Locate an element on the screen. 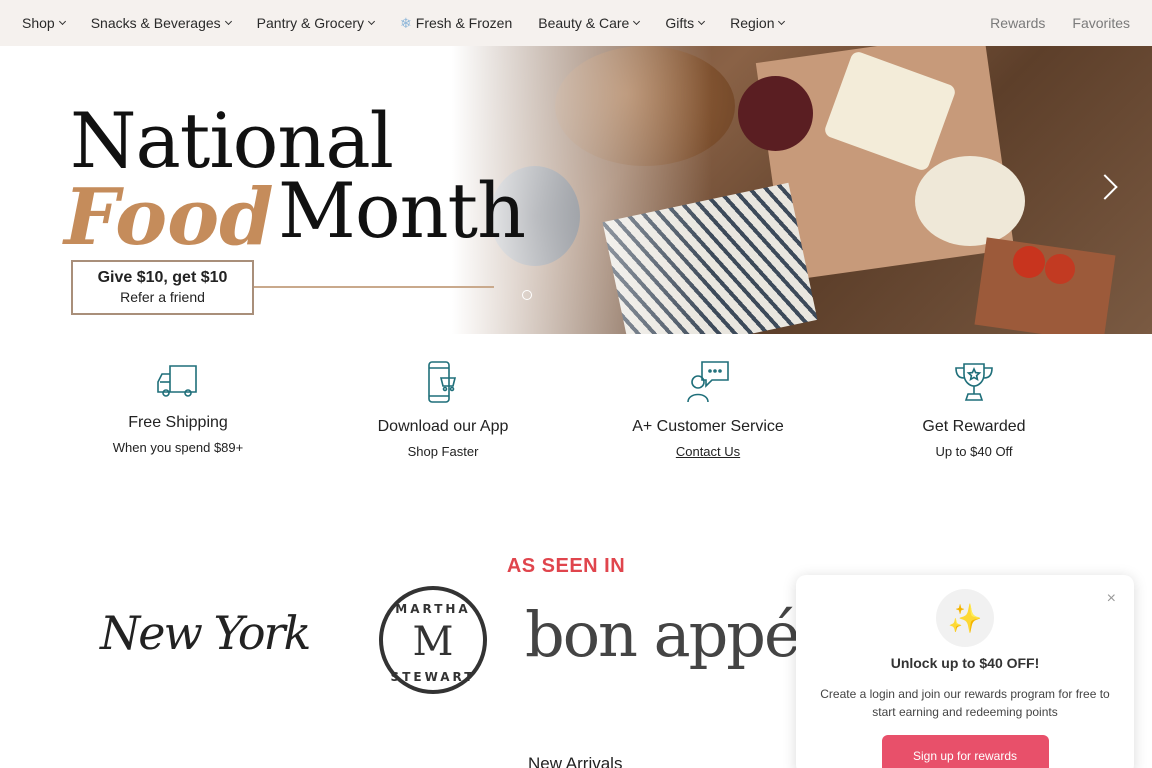 Image resolution: width=1152 pixels, height=768 pixels. sign-up-rewards-button: Sign up for rewards is located at coordinates (965, 751).